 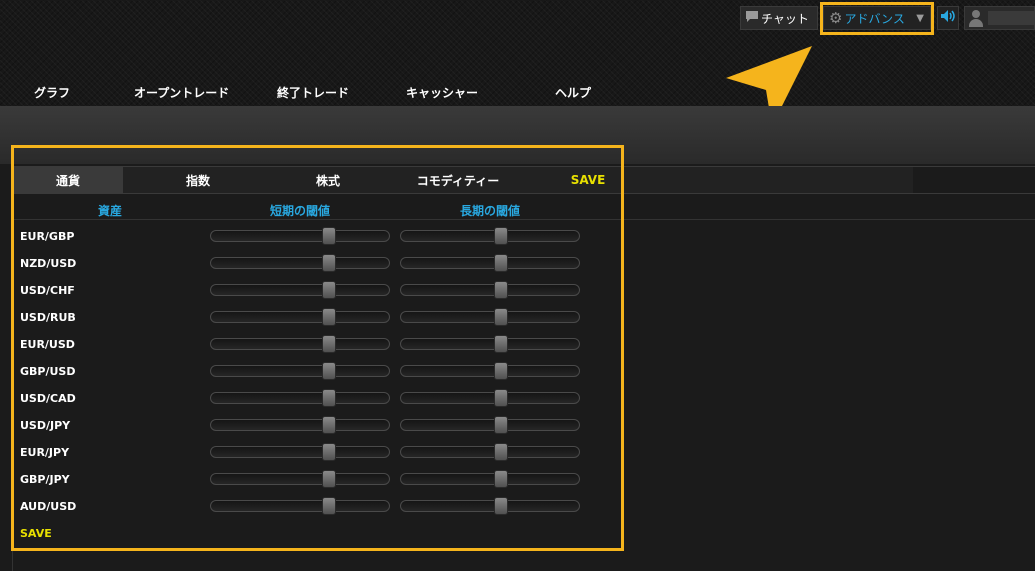 I want to click on asset-label: USD/JPY, so click(x=45, y=425).